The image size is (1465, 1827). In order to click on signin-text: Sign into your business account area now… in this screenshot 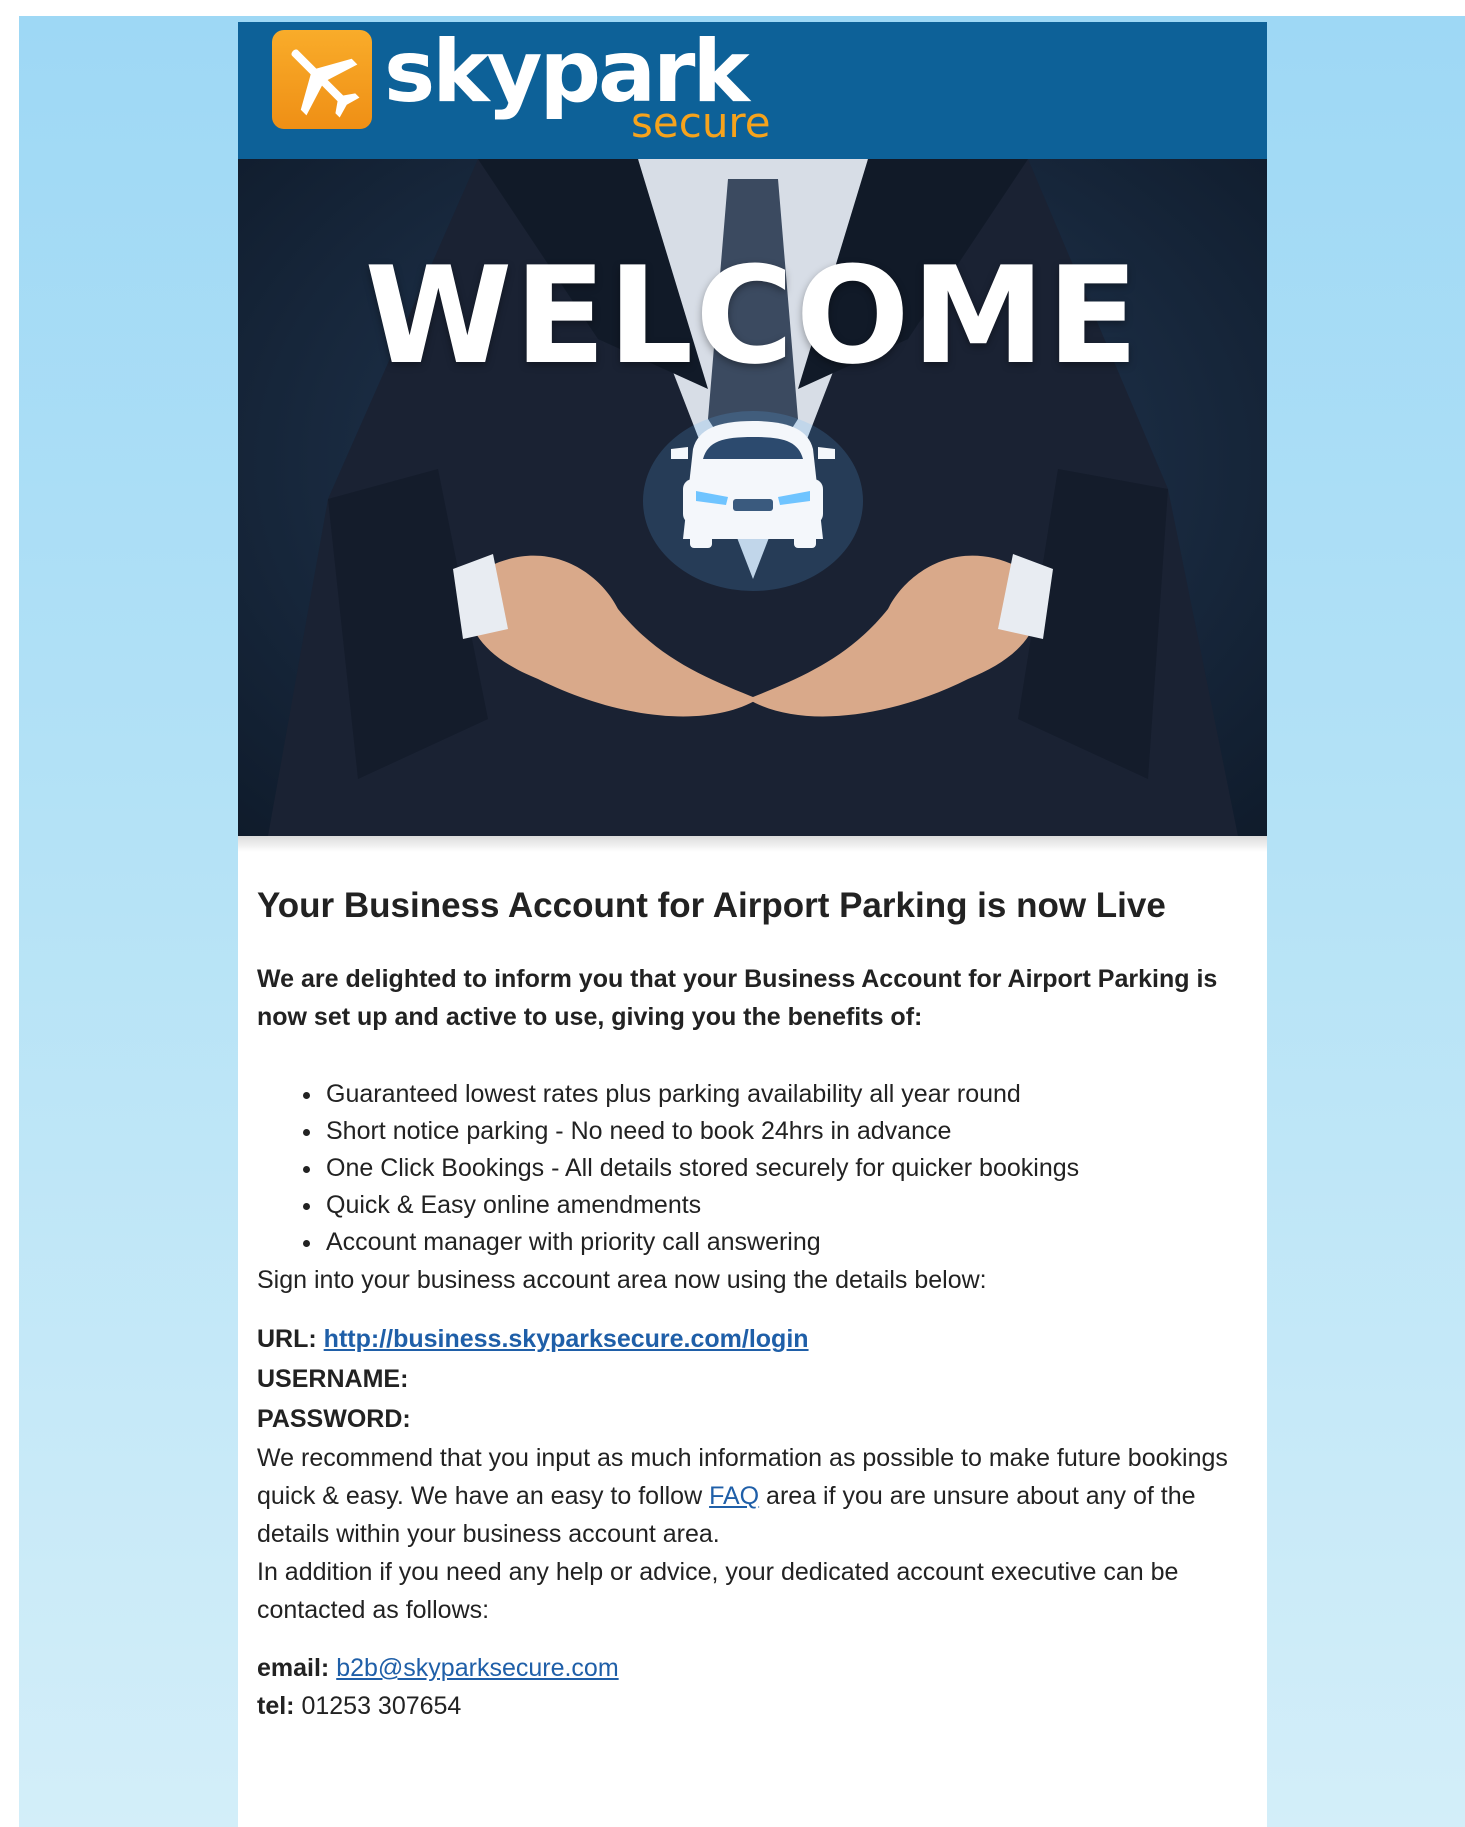, I will do `click(622, 1280)`.